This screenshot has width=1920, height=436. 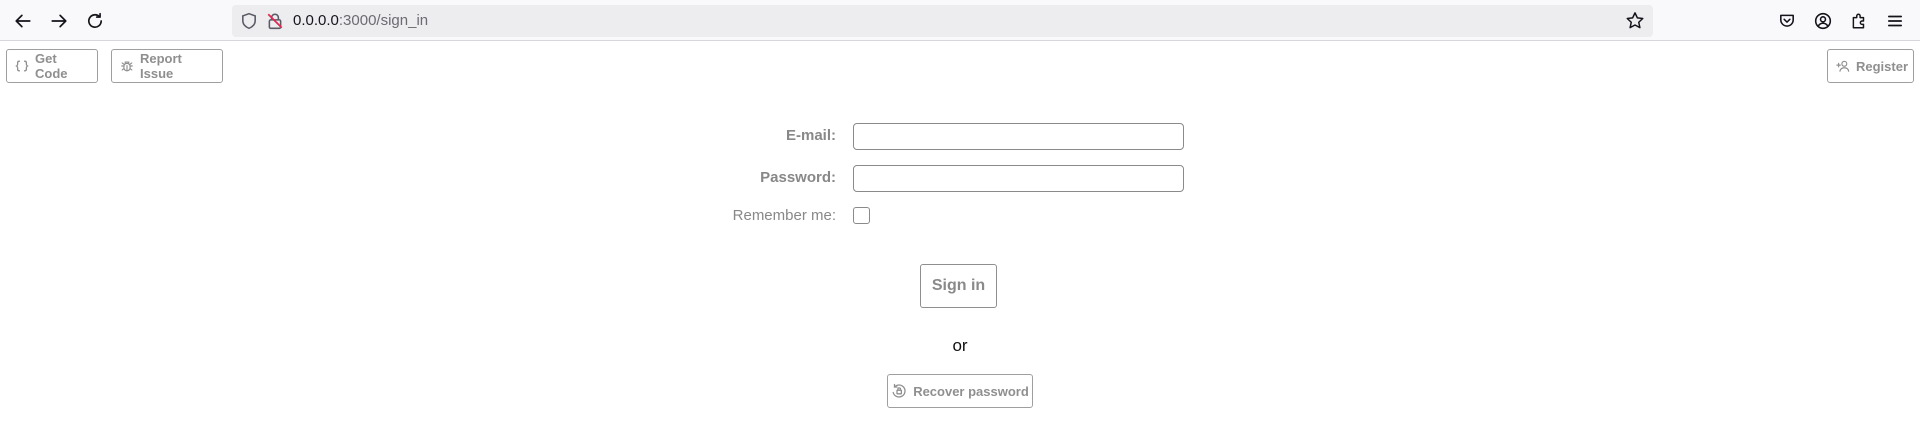 What do you see at coordinates (971, 391) in the screenshot?
I see `recover-password-label: Recover password` at bounding box center [971, 391].